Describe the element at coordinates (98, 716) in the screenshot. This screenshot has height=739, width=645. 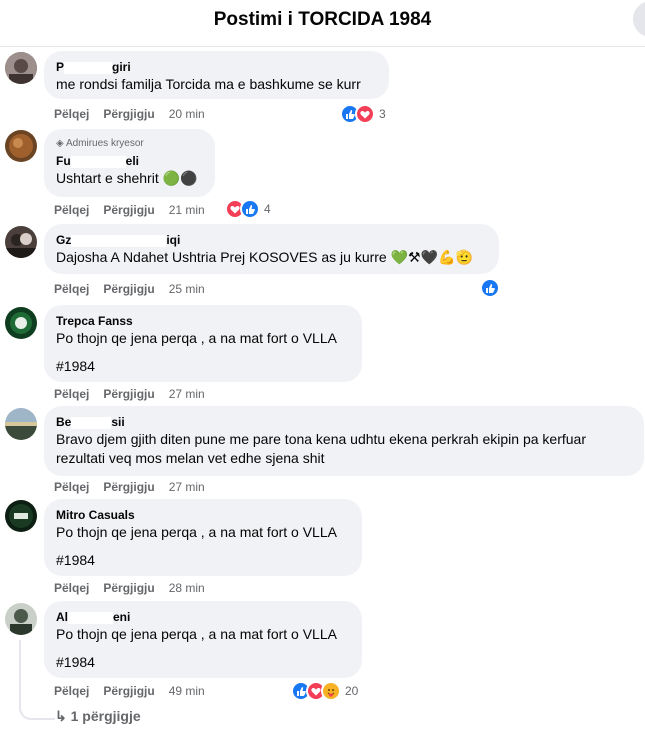
I see `view-replies-link: ↳ 1 përgjigje` at that location.